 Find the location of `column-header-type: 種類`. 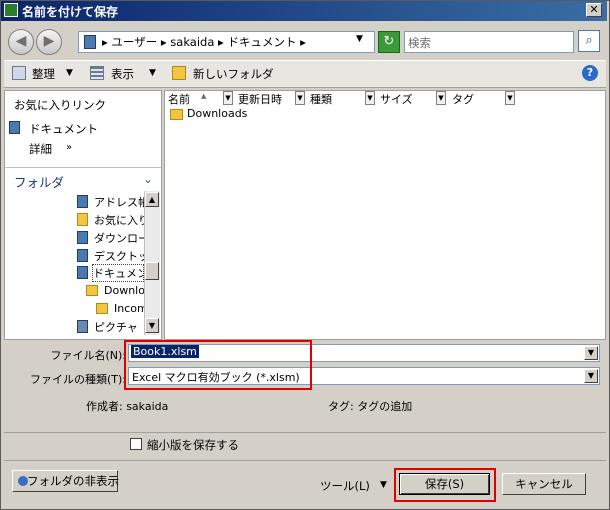

column-header-type: 種類 is located at coordinates (339, 98).